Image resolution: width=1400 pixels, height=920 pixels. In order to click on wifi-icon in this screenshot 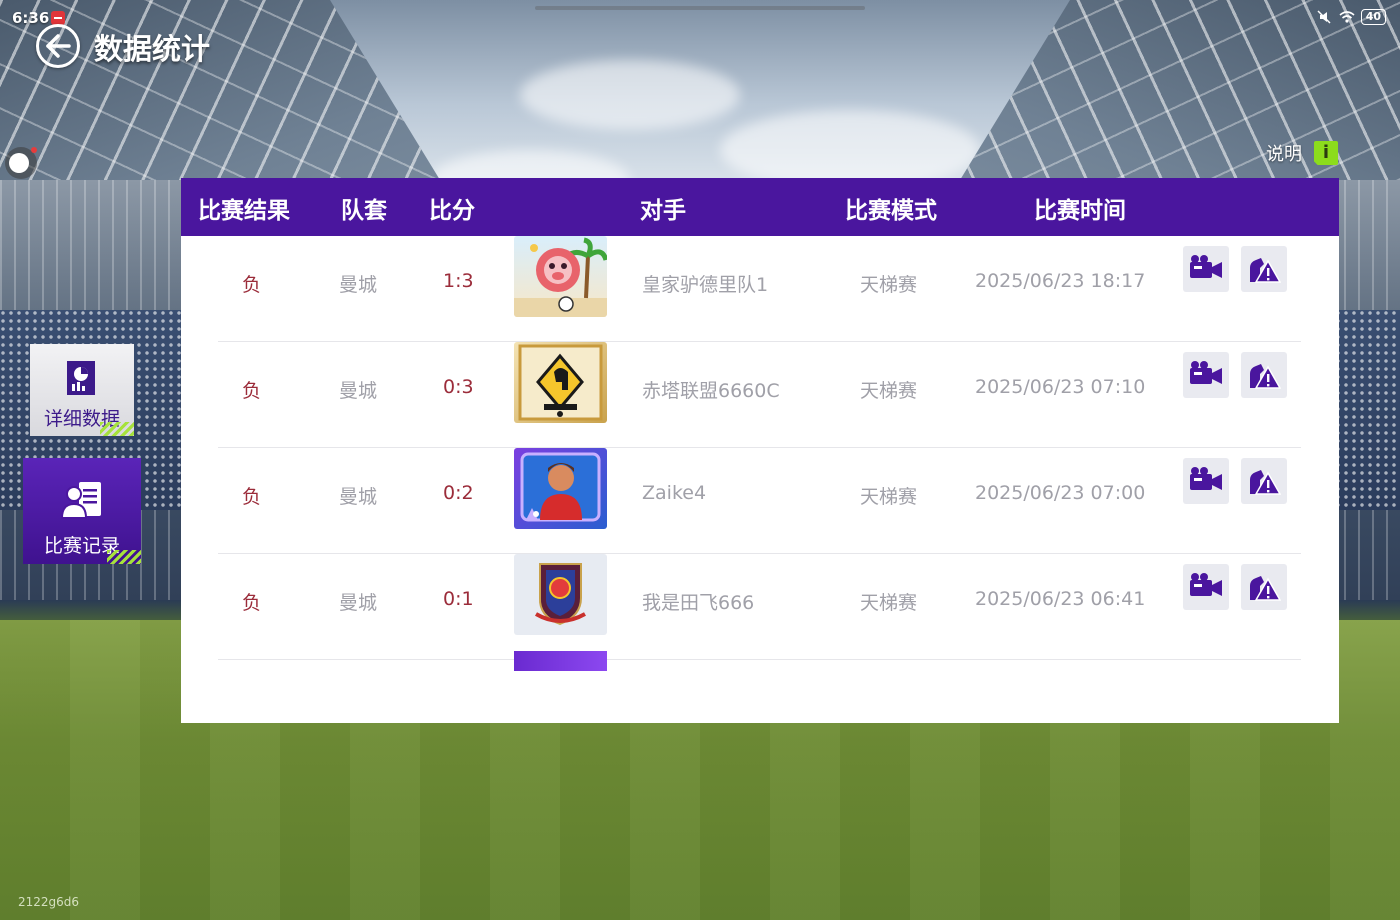, I will do `click(1347, 17)`.